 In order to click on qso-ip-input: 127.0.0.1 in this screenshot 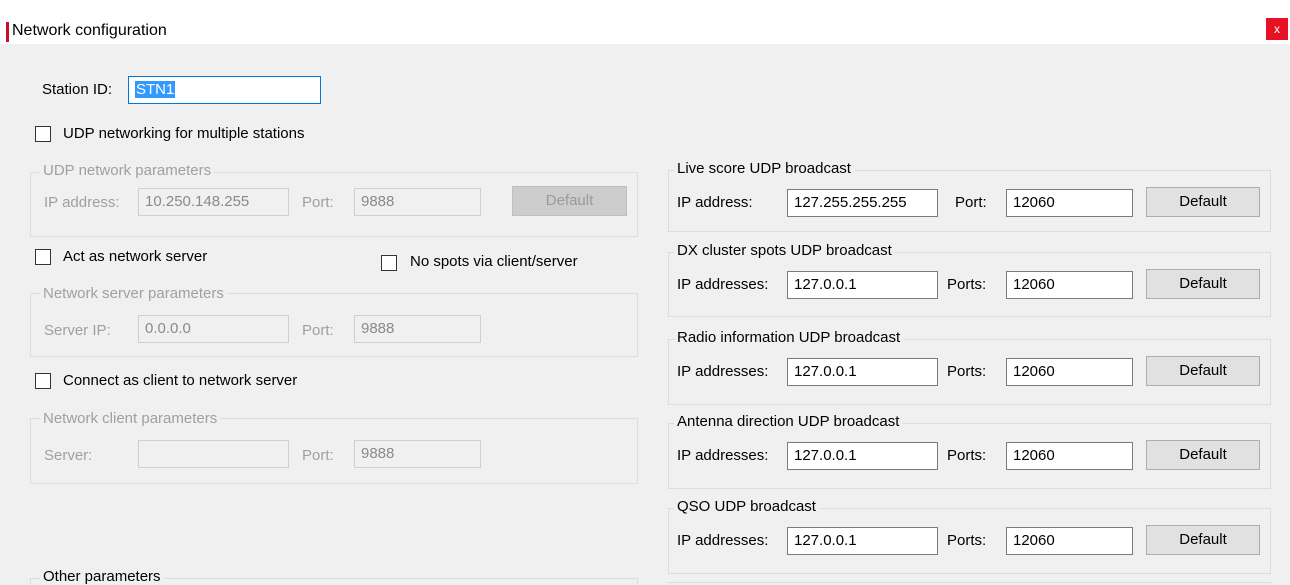, I will do `click(862, 541)`.